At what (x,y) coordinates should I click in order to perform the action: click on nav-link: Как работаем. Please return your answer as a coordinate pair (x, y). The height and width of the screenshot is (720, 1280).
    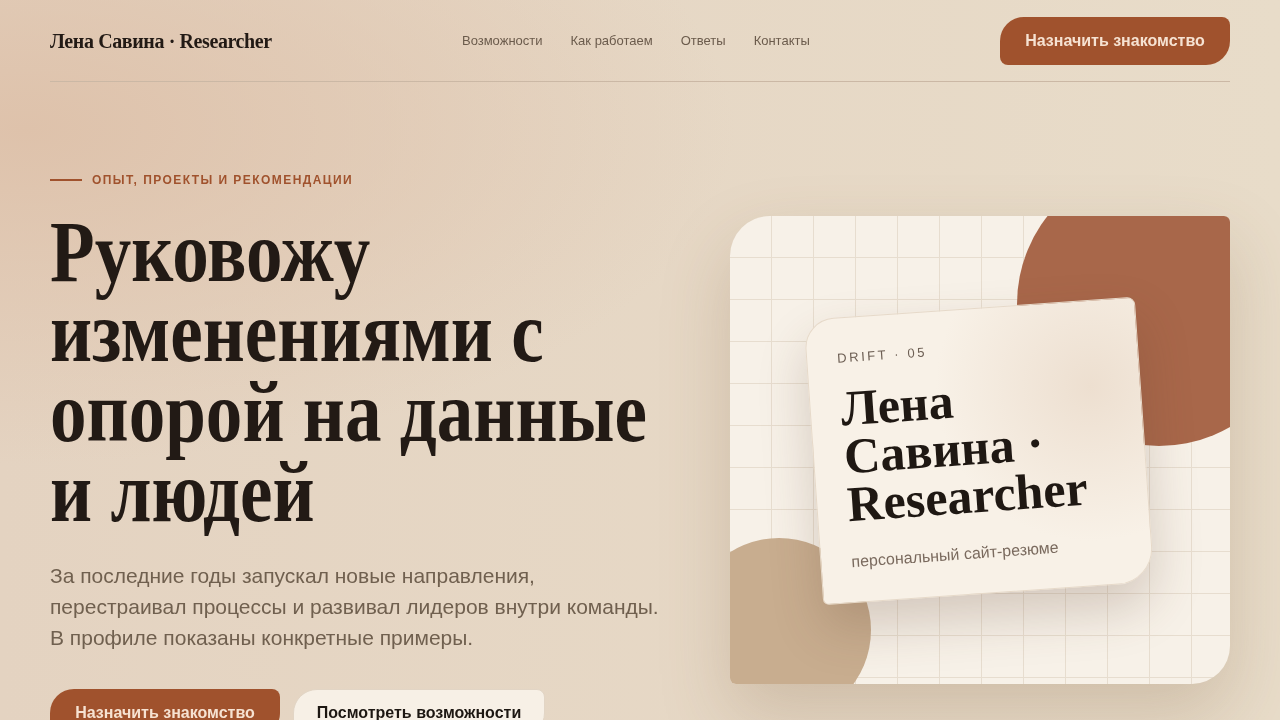
    Looking at the image, I should click on (611, 40).